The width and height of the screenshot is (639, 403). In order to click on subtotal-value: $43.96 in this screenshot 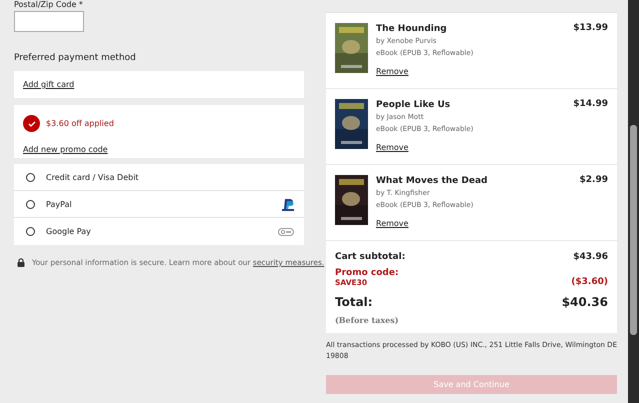, I will do `click(590, 257)`.